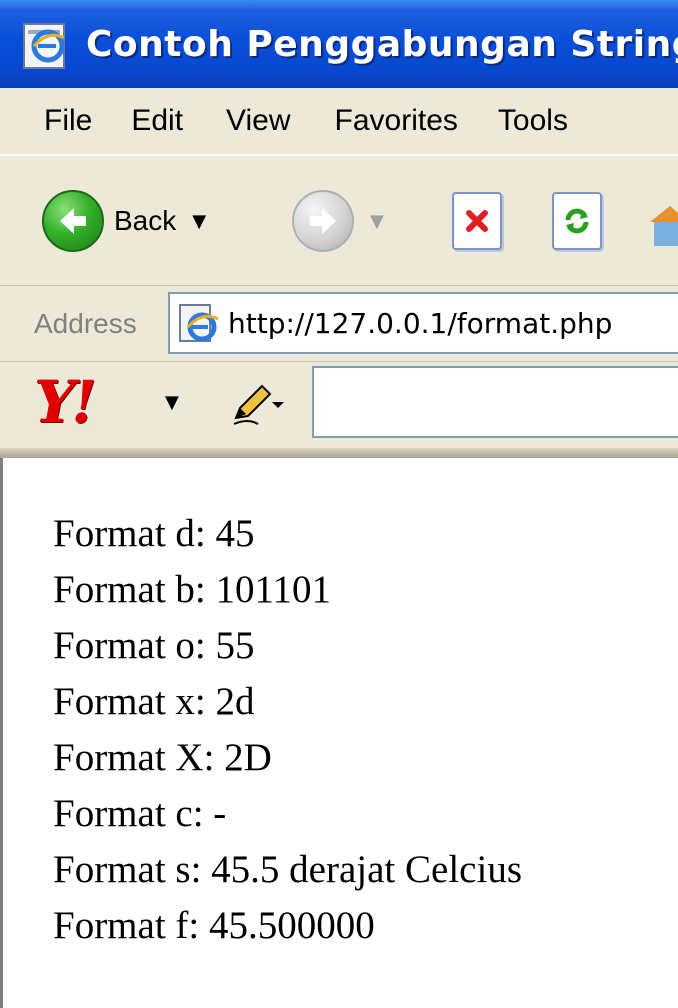 Image resolution: width=678 pixels, height=1008 pixels. Describe the element at coordinates (258, 403) in the screenshot. I see `pencil-icon` at that location.